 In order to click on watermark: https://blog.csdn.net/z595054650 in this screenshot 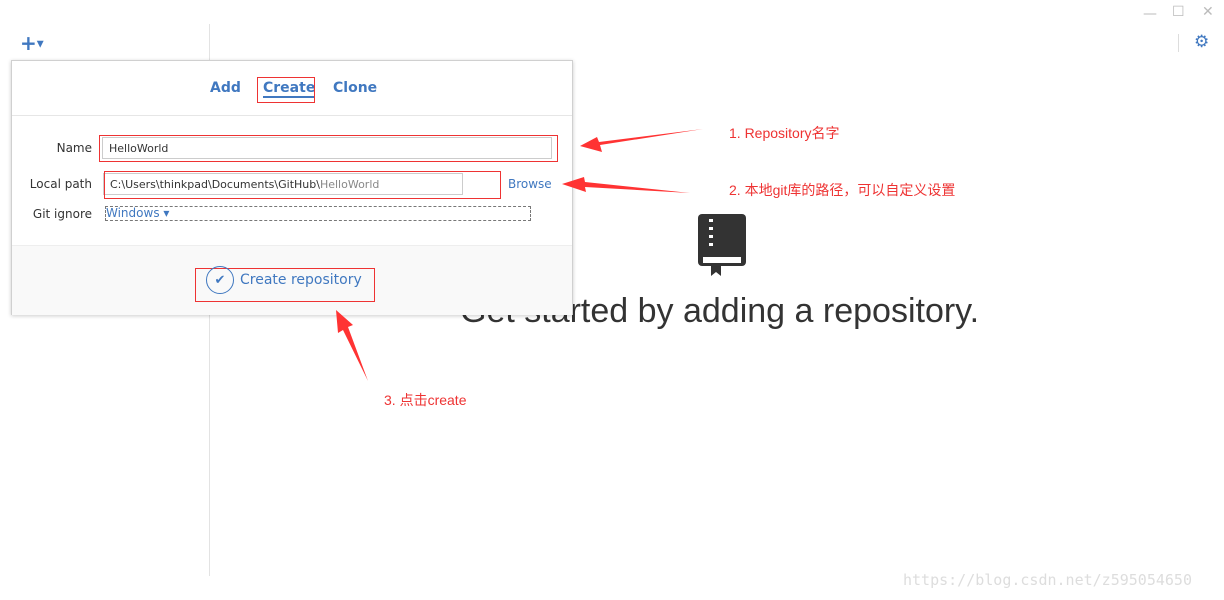, I will do `click(1047, 580)`.